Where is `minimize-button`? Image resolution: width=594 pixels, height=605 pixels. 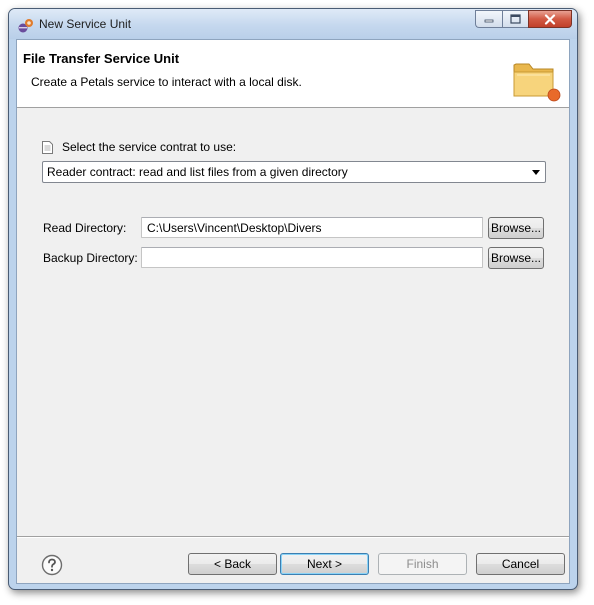
minimize-button is located at coordinates (488, 19).